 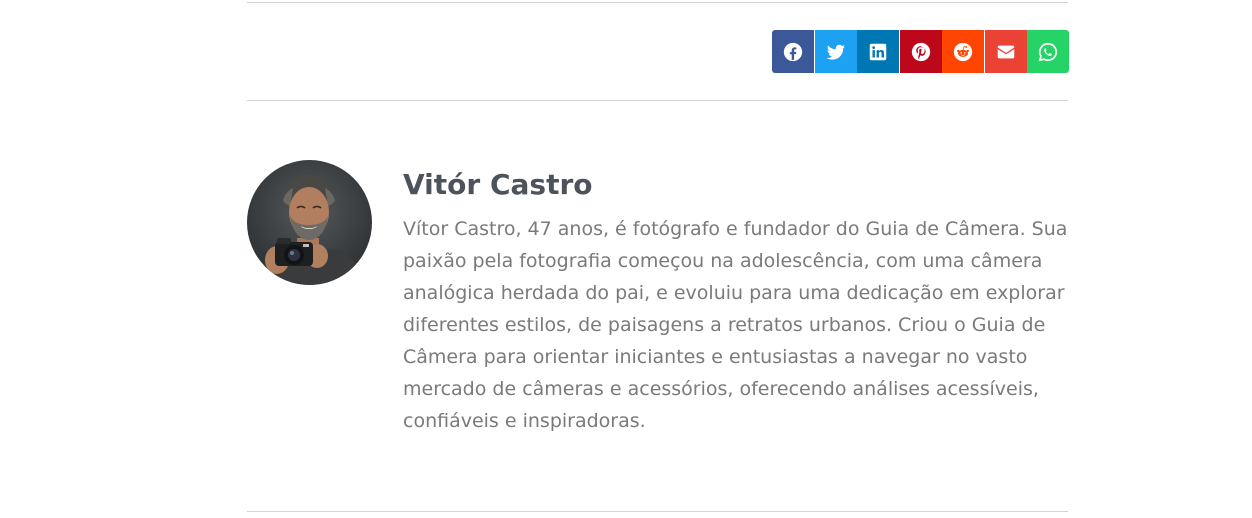 I want to click on reddit-icon, so click(x=963, y=51).